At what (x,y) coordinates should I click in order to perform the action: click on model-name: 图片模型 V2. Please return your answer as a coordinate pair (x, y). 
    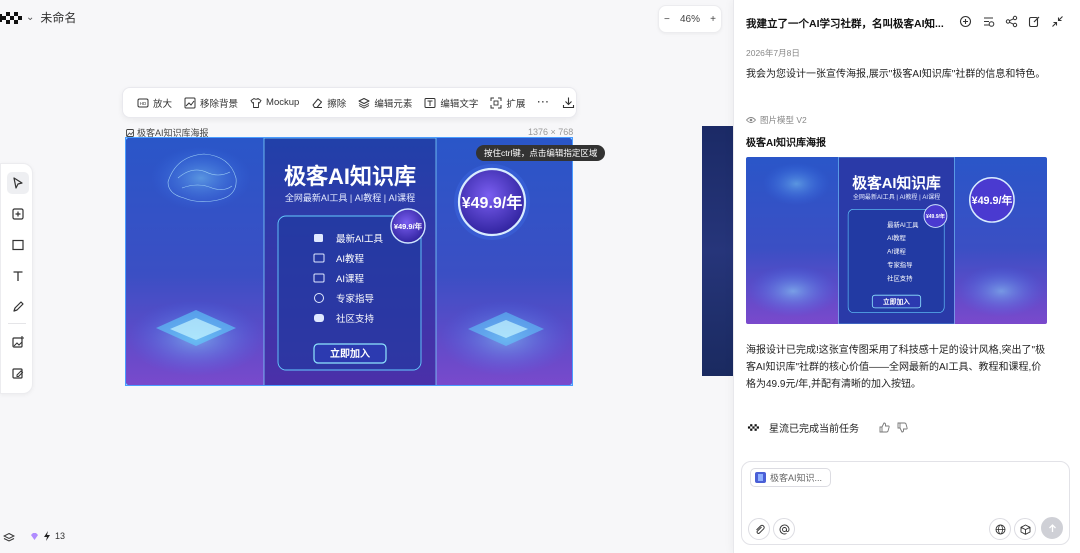
    Looking at the image, I should click on (783, 120).